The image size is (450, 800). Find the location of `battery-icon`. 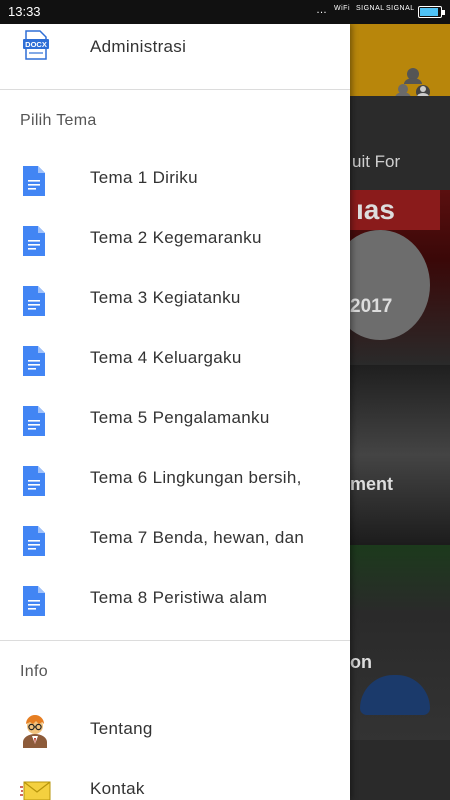

battery-icon is located at coordinates (431, 12).